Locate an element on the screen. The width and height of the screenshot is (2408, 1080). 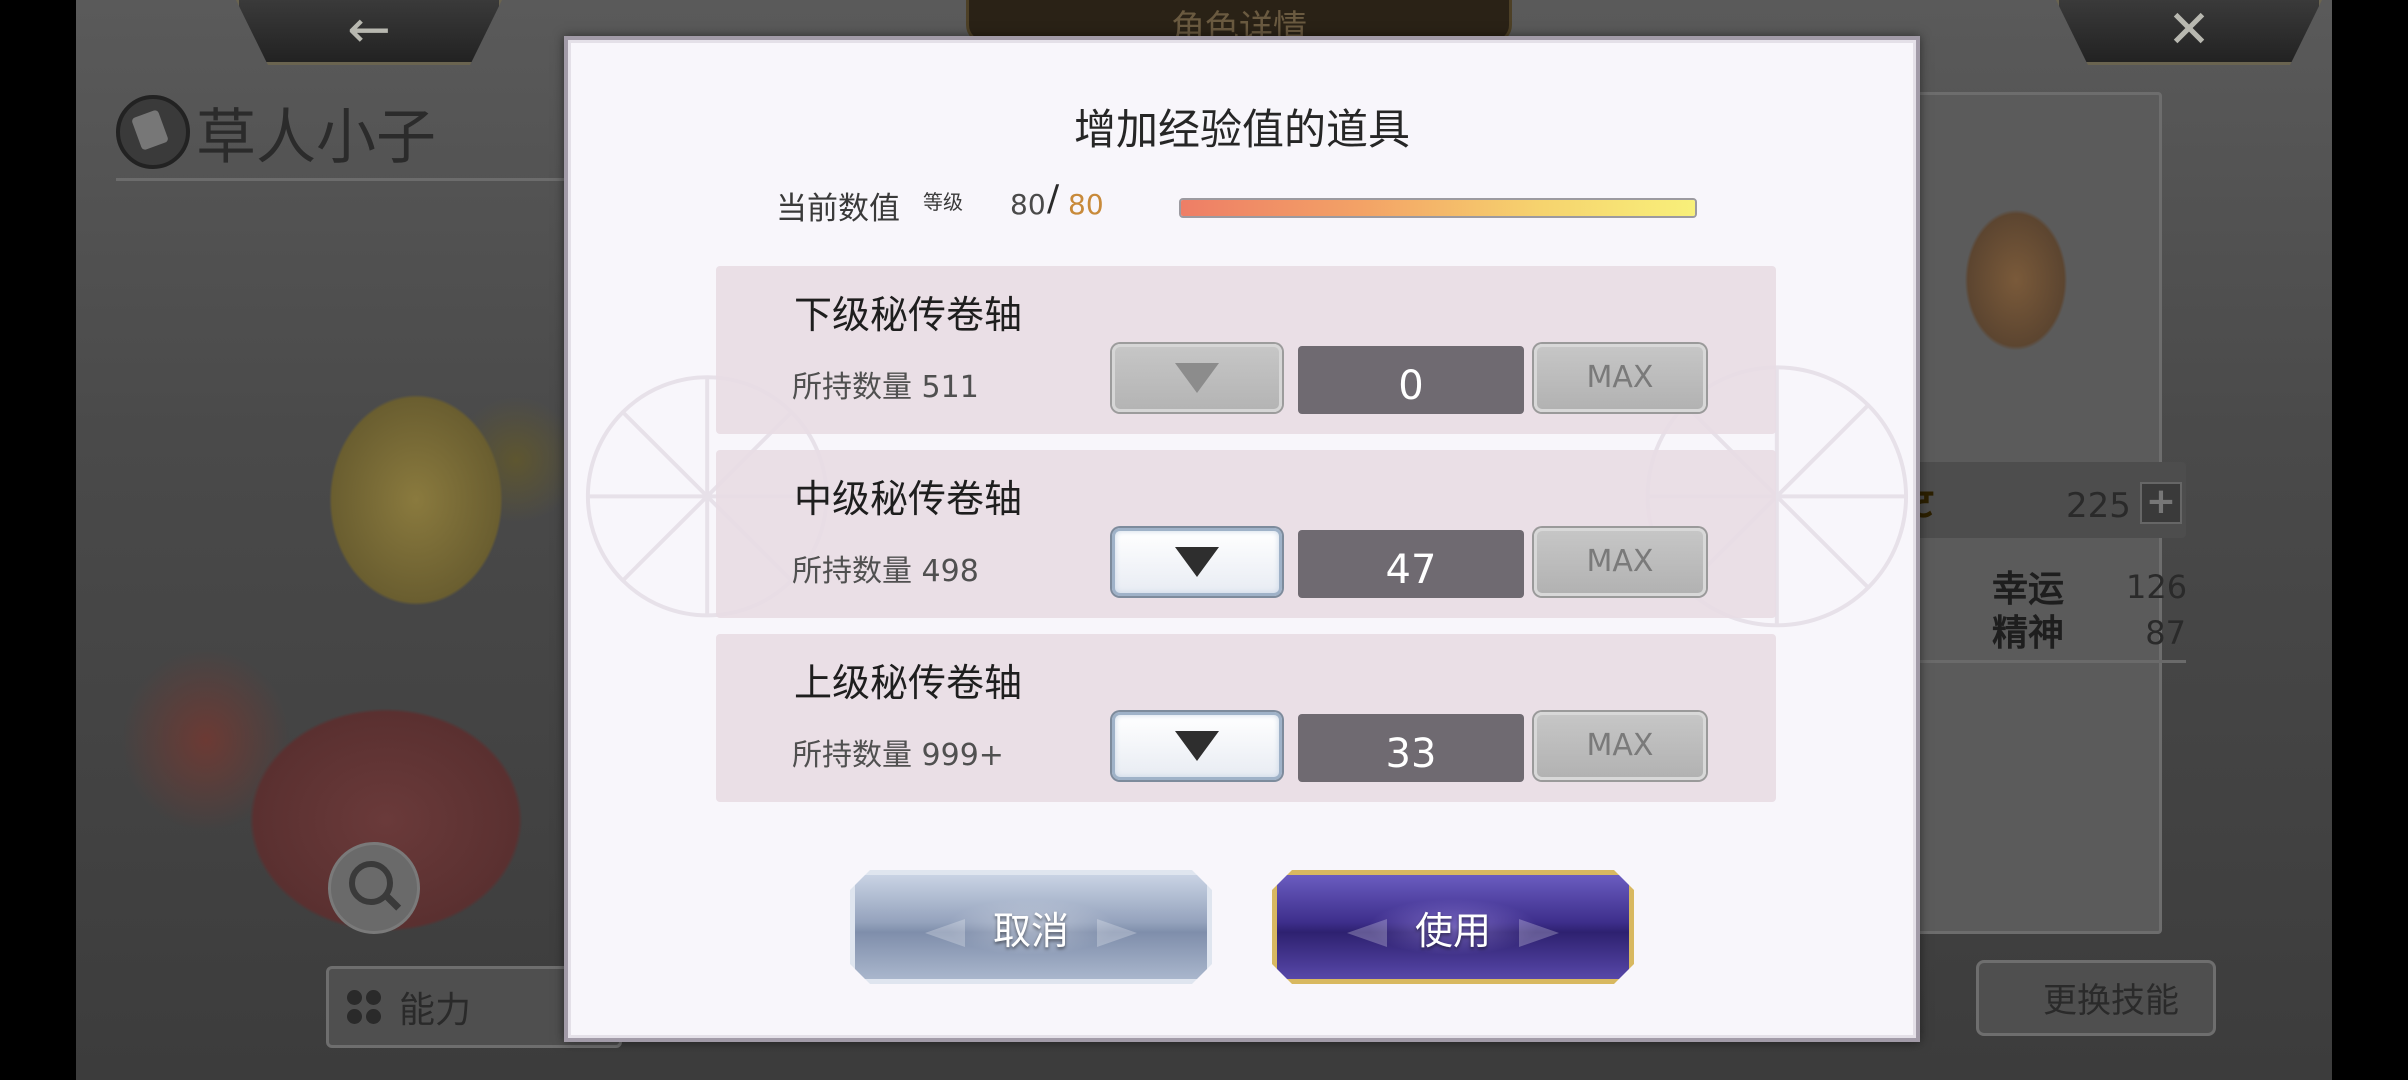
item-row-mid-scroll: 中级秘传卷轴 所持数量 498 47 MAX is located at coordinates (1246, 534).